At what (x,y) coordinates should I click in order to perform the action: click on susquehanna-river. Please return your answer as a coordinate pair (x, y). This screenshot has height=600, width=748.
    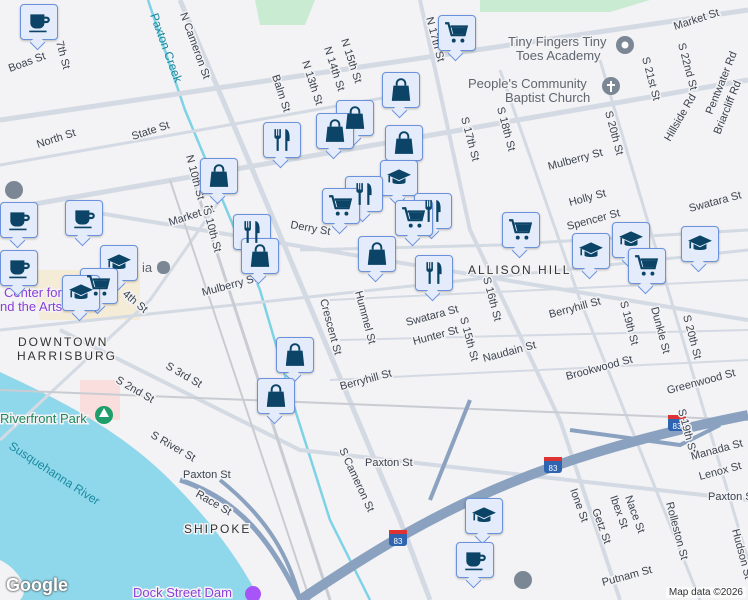
    Looking at the image, I should click on (130, 486).